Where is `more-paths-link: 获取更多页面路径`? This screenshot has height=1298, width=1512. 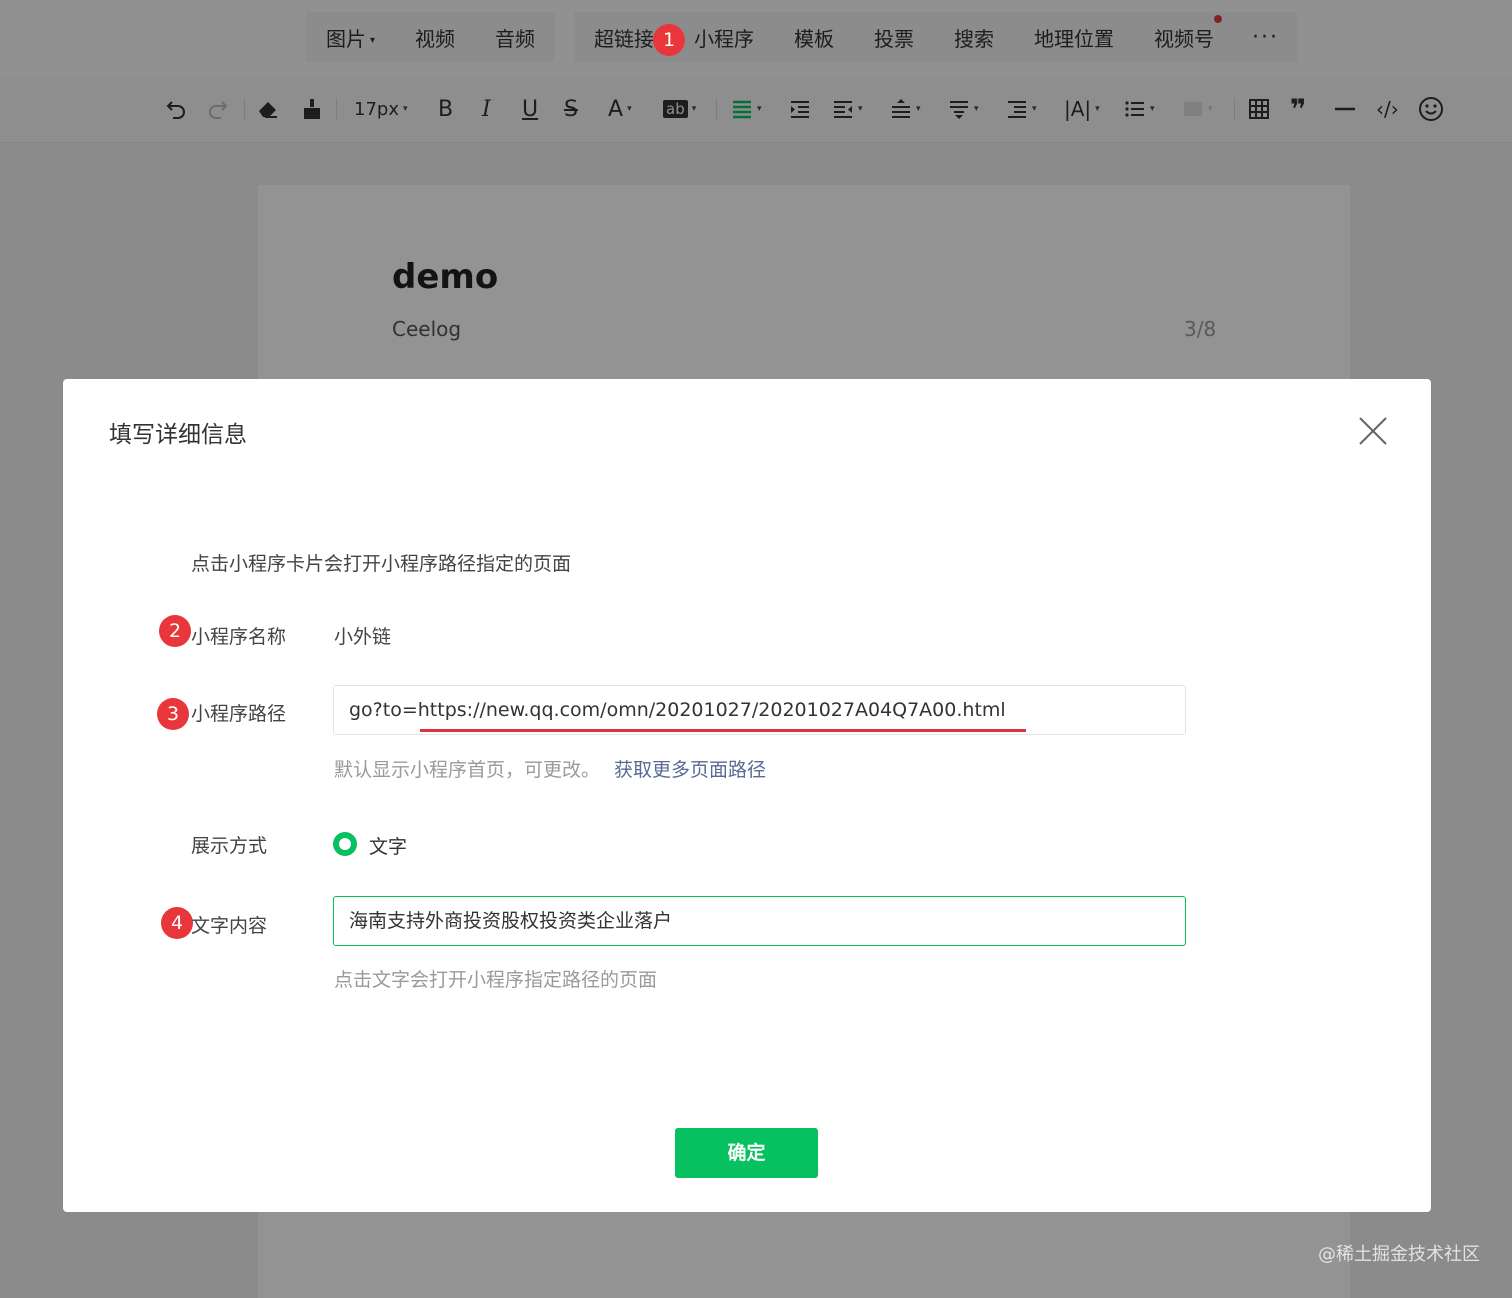
more-paths-link: 获取更多页面路径 is located at coordinates (690, 770).